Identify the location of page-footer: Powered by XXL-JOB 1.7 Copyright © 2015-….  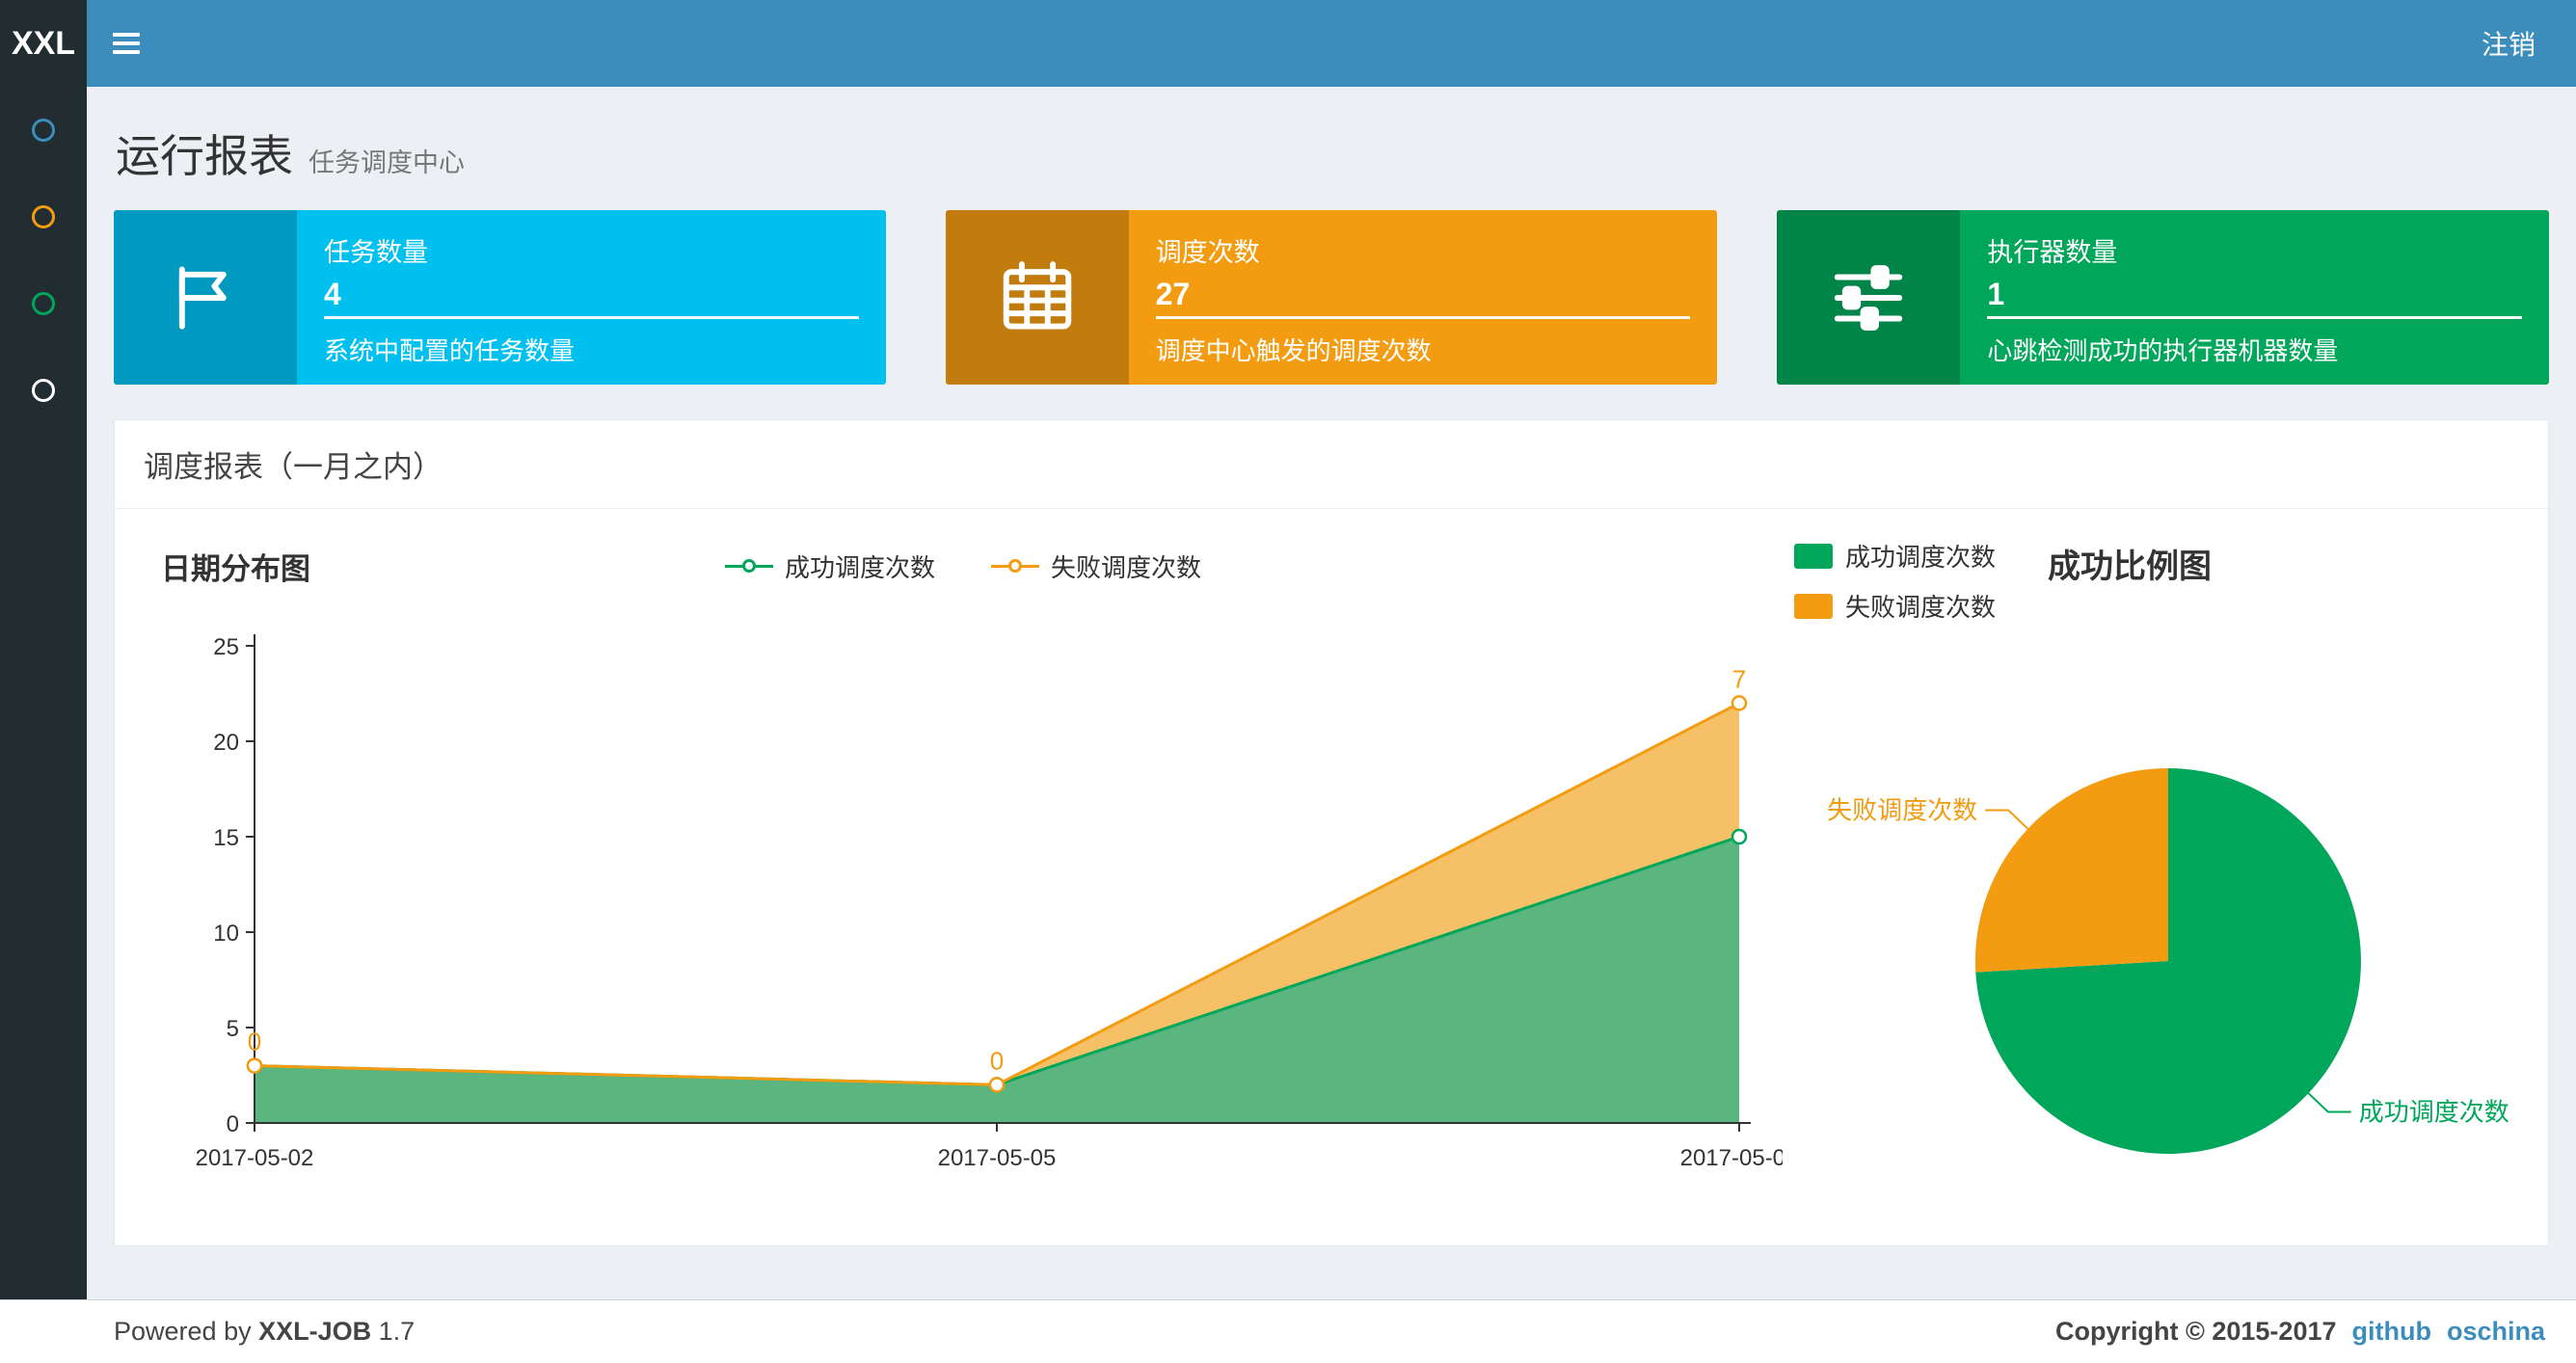
(1288, 1331).